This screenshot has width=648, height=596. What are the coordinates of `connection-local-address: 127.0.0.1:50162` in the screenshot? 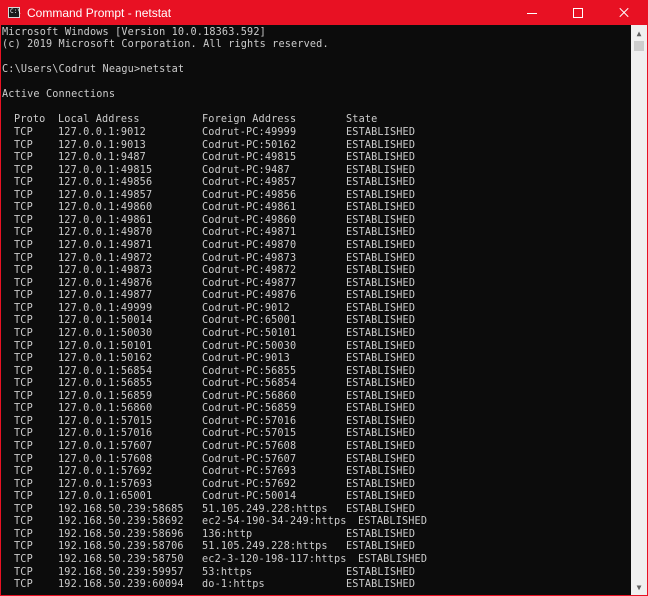 It's located at (105, 359).